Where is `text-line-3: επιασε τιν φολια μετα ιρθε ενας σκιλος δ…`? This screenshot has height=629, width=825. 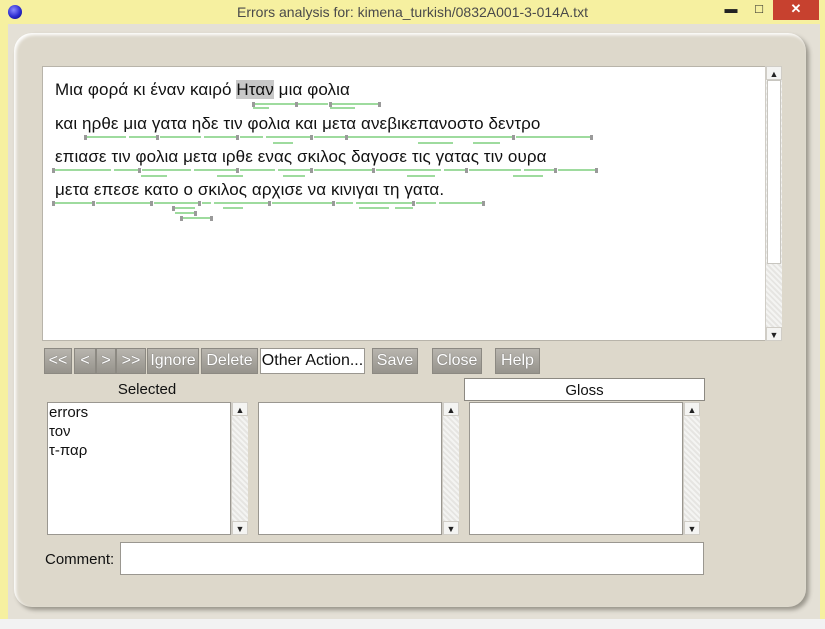 text-line-3: επιασε τιν φολια μετα ιρθε ενας σκιλος δ… is located at coordinates (301, 156).